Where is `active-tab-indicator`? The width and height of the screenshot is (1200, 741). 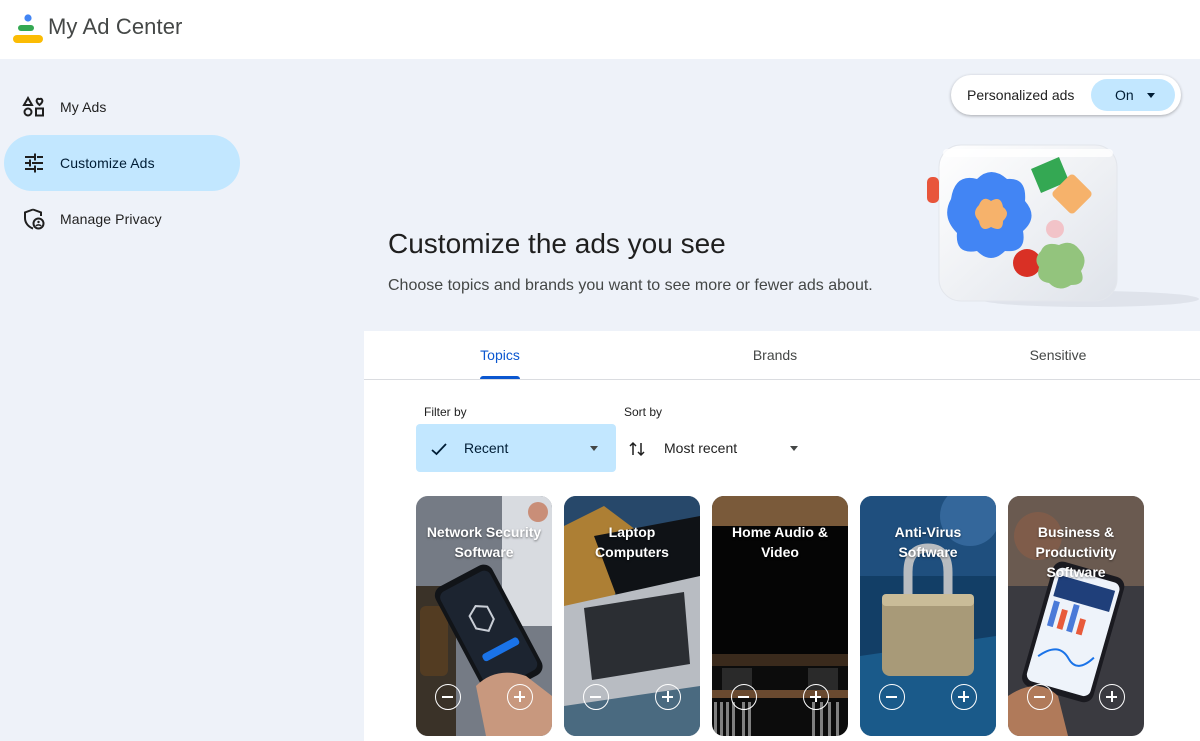 active-tab-indicator is located at coordinates (500, 377).